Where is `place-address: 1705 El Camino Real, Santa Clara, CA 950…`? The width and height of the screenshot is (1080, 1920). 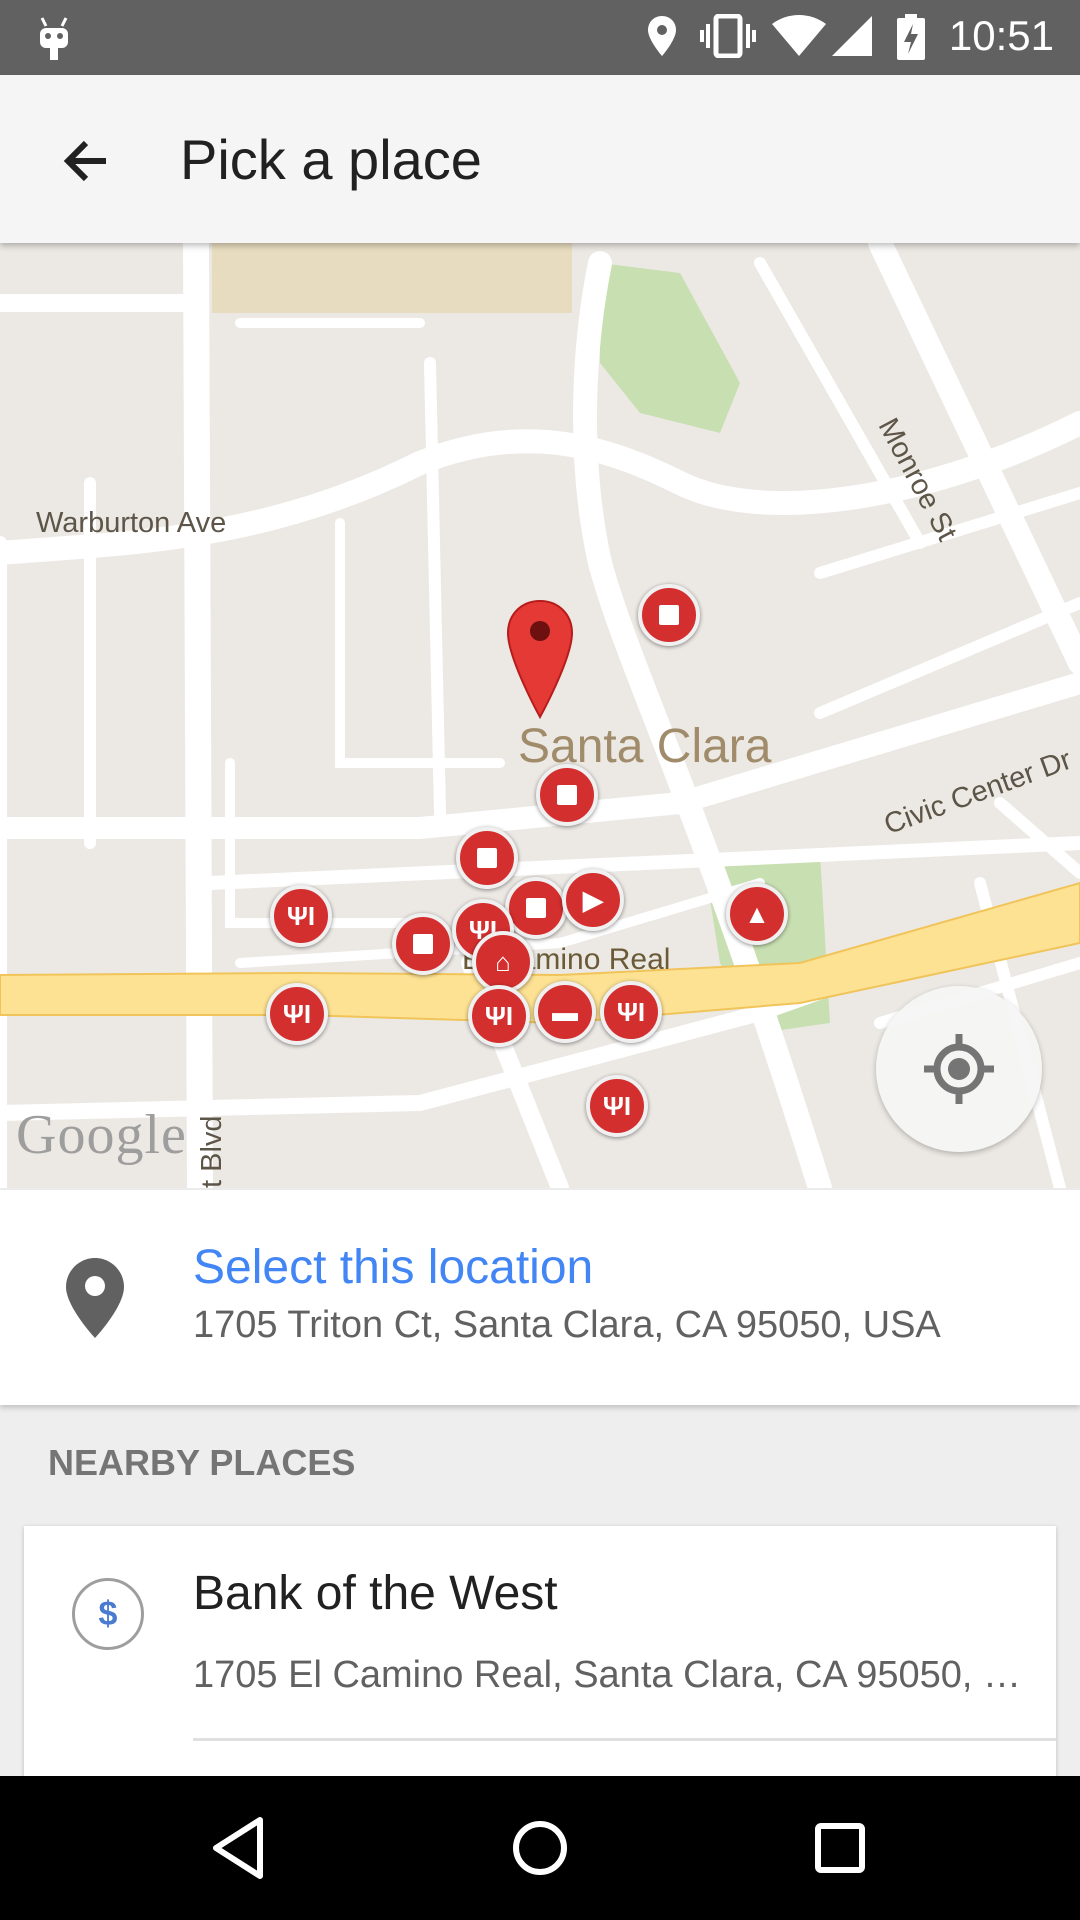 place-address: 1705 El Camino Real, Santa Clara, CA 950… is located at coordinates (613, 1675).